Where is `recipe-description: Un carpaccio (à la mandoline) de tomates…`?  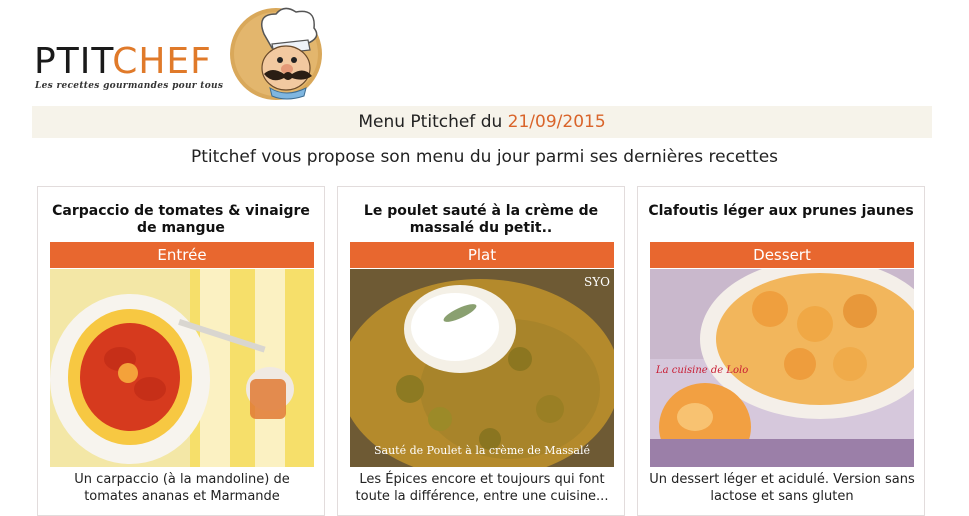 recipe-description: Un carpaccio (à la mandoline) de tomates… is located at coordinates (182, 488).